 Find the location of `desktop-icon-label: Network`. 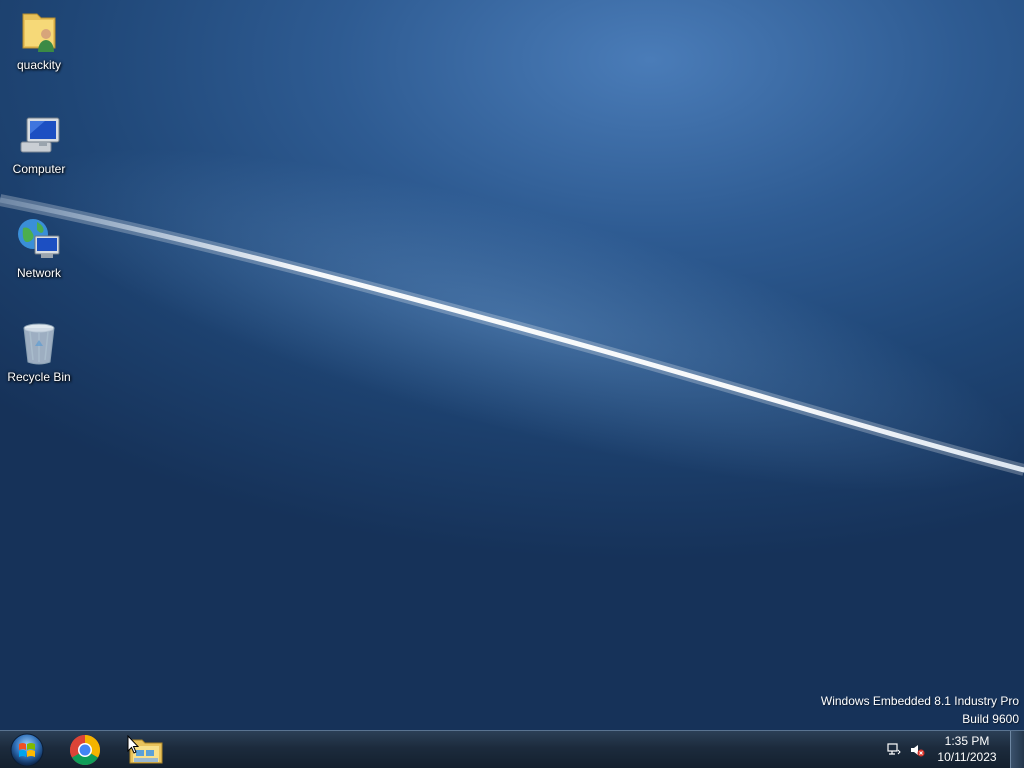

desktop-icon-label: Network is located at coordinates (38, 273).